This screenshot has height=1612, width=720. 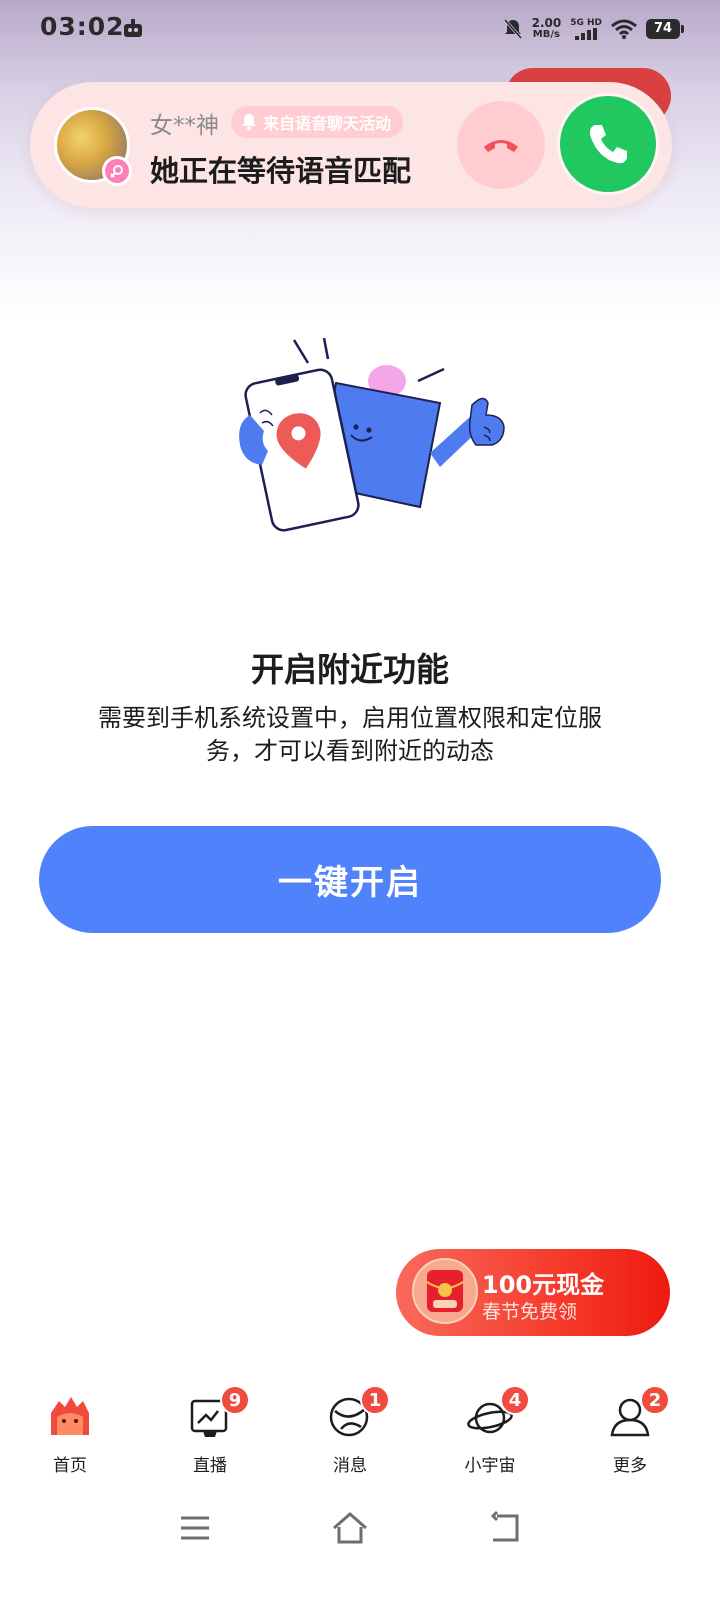 I want to click on nav-label: 更多, so click(x=630, y=1466).